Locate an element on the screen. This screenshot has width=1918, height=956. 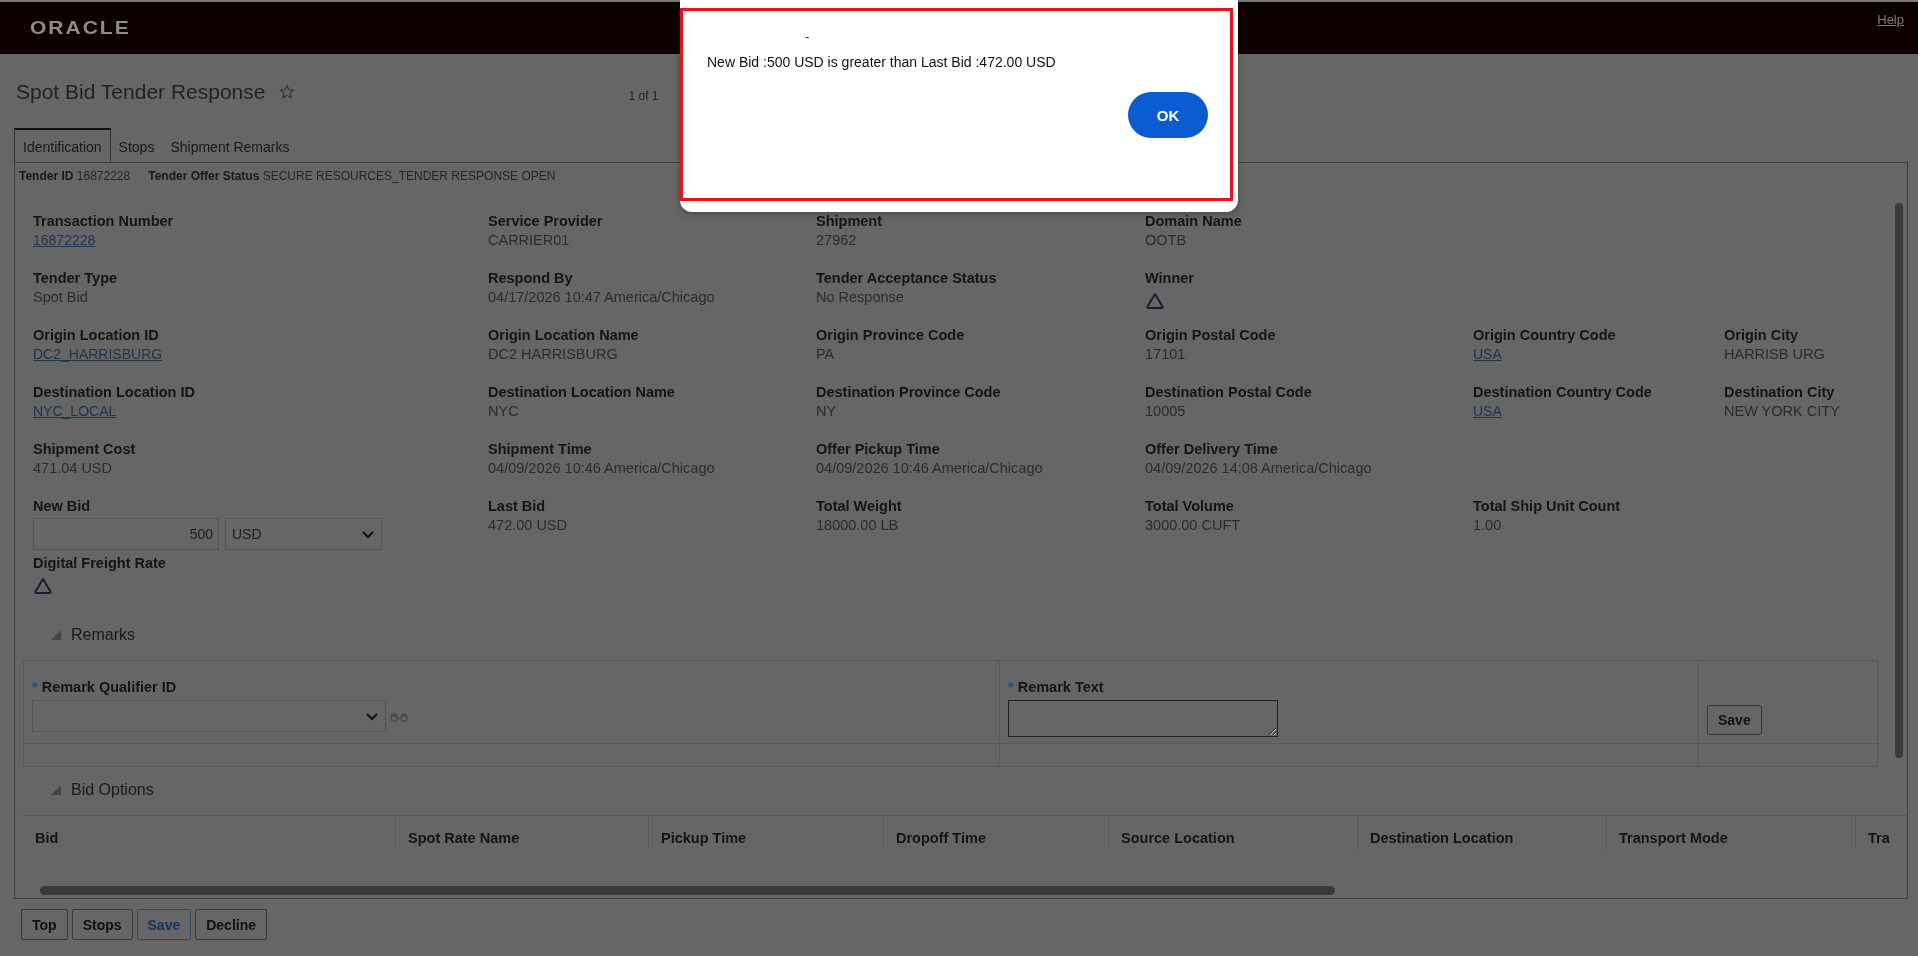
tab: Identification is located at coordinates (62, 145).